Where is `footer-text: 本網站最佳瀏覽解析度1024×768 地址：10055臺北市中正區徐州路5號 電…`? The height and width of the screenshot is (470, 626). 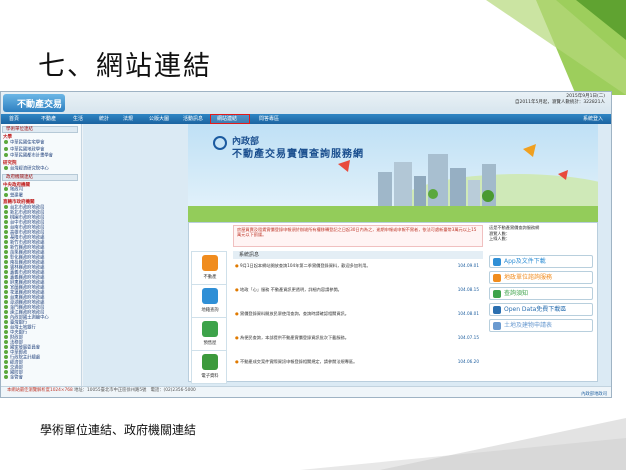 footer-text: 本網站最佳瀏覽解析度1024×768 地址：10055臺北市中正區徐州路5號 電… is located at coordinates (101, 390).